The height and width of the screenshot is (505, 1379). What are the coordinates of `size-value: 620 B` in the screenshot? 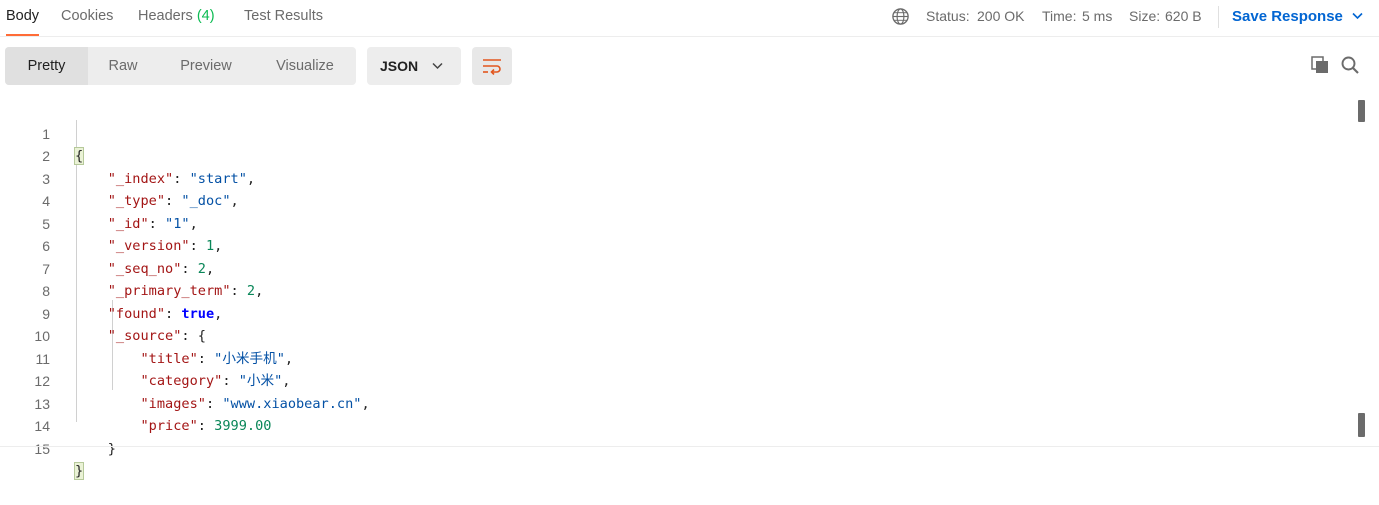 It's located at (1183, 16).